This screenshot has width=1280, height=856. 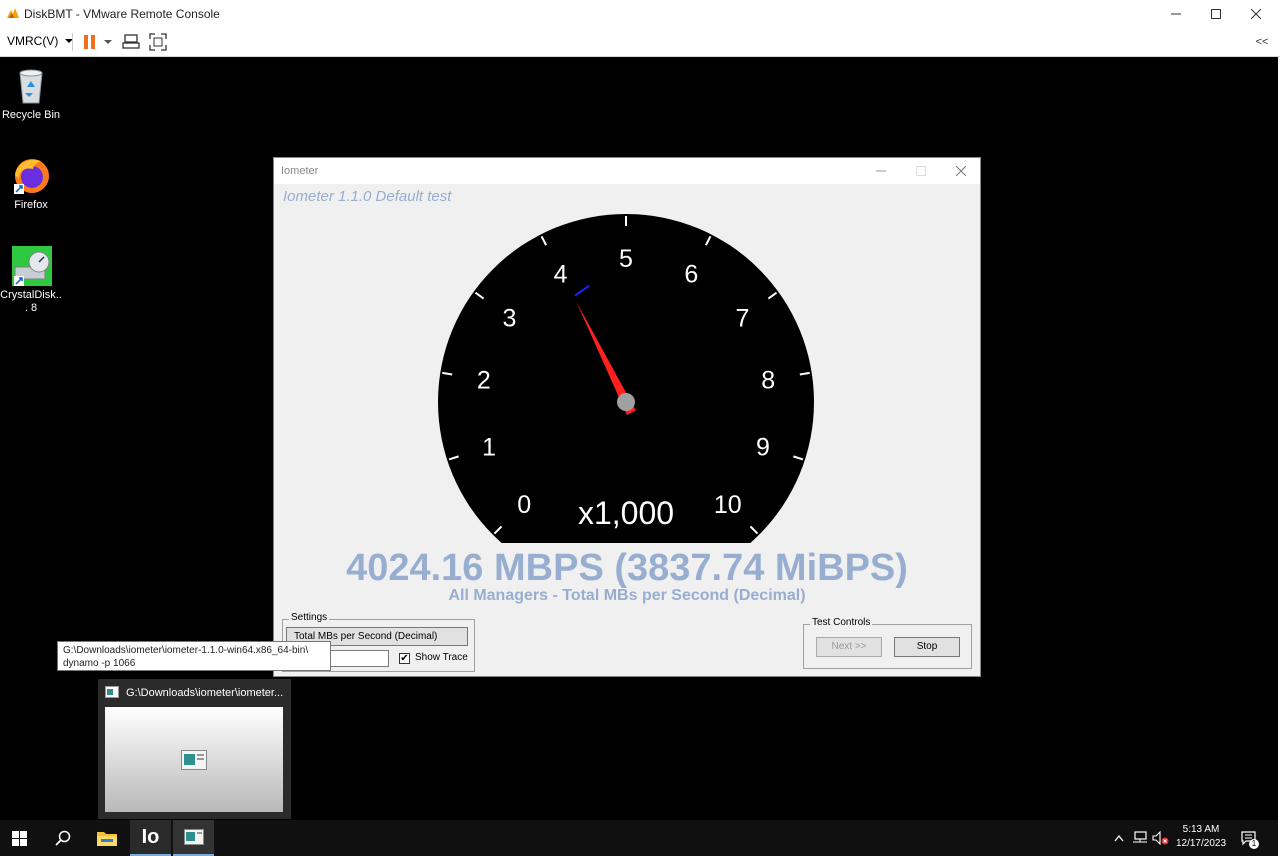 What do you see at coordinates (122, 14) in the screenshot?
I see `vmrc-window-title: DiskBMT - VMware Remote Console` at bounding box center [122, 14].